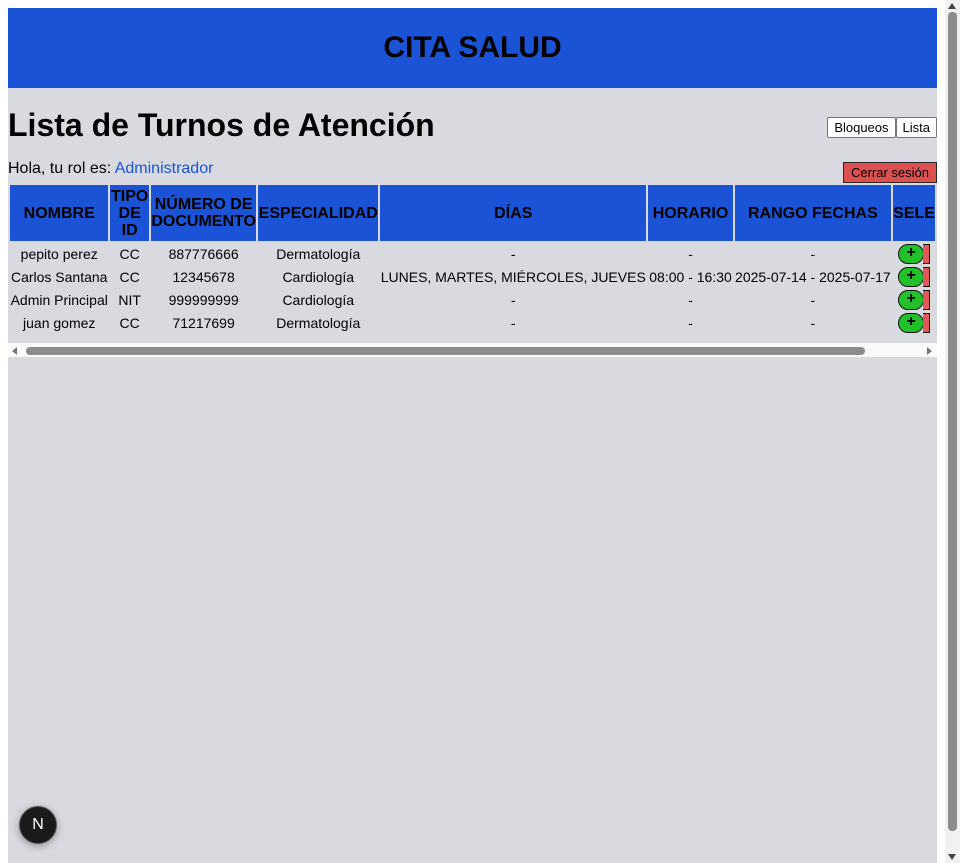 The width and height of the screenshot is (960, 863). I want to click on blocks-button: Bloqueos, so click(861, 127).